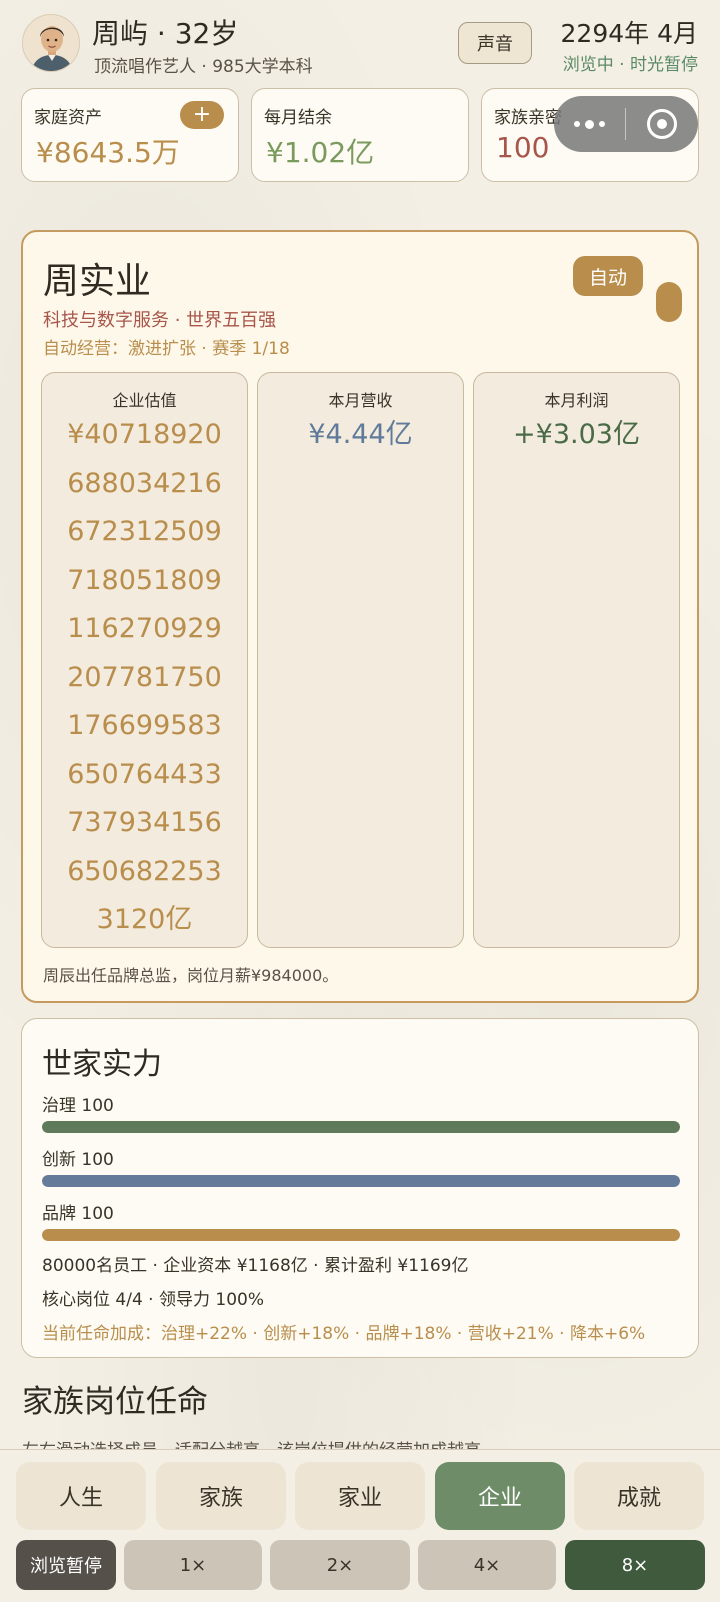 The width and height of the screenshot is (720, 1602). Describe the element at coordinates (130, 135) in the screenshot. I see `stat-card-assets: 家庭资产 + ¥8643.5万` at that location.